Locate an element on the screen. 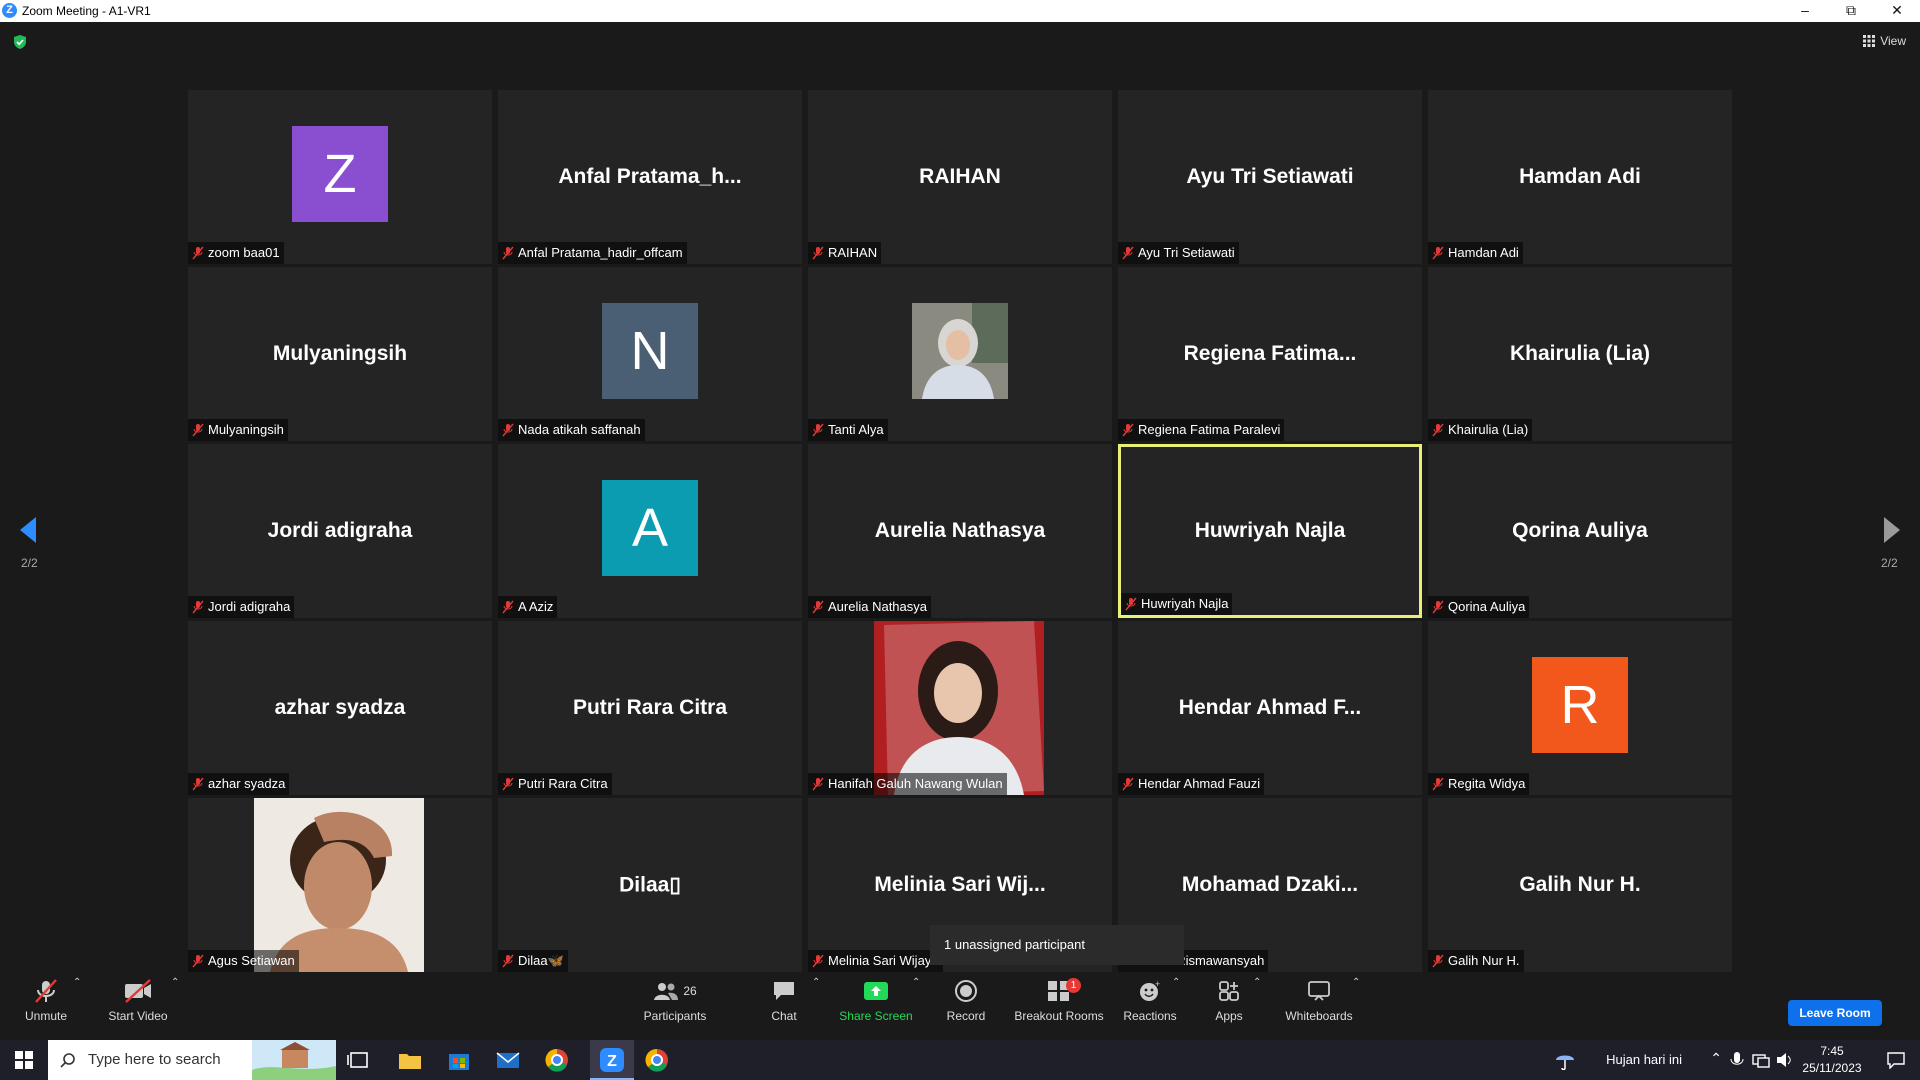 This screenshot has width=1920, height=1080. active-speaker-tile: Huwriyah Najla Huwriyah Najla is located at coordinates (1270, 531).